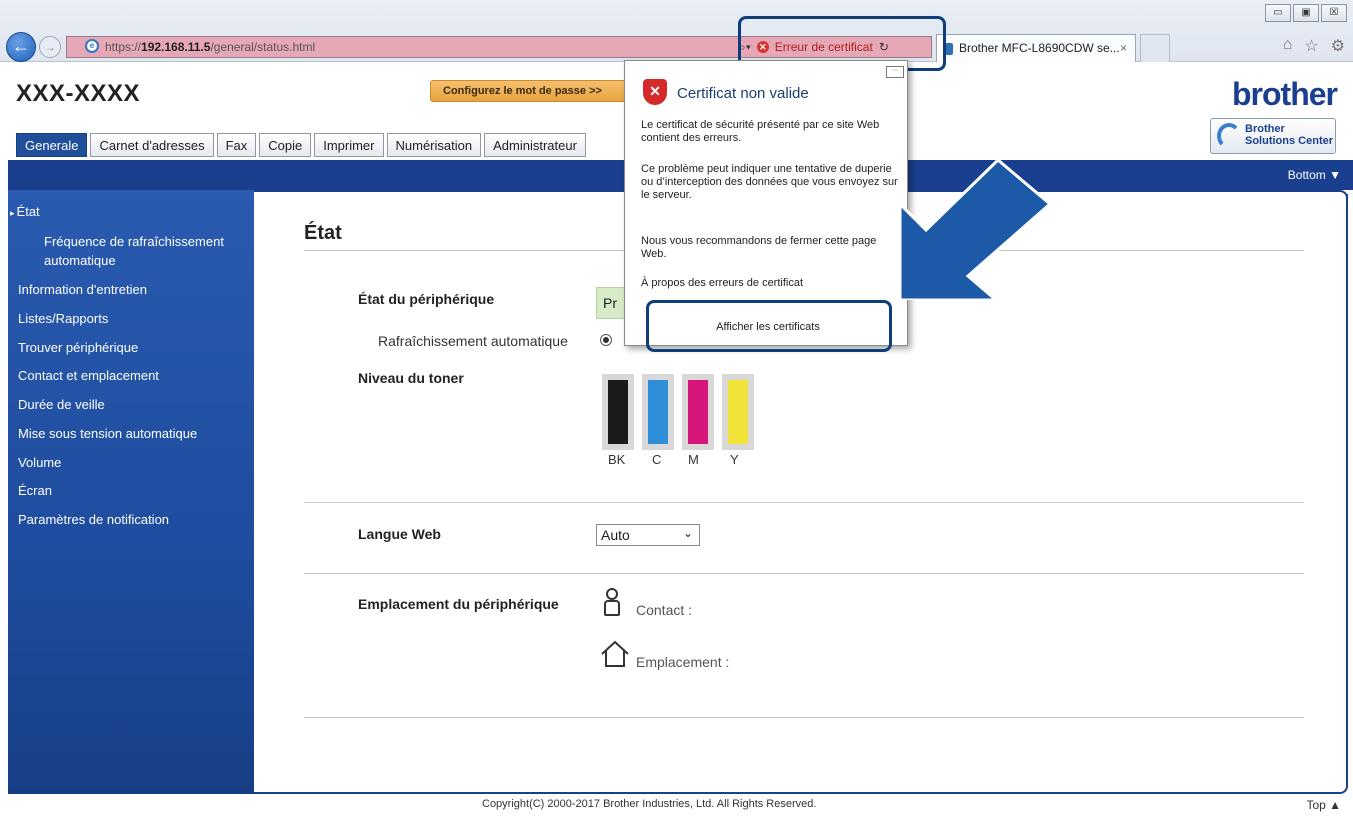 The height and width of the screenshot is (834, 1353). Describe the element at coordinates (1314, 175) in the screenshot. I see `bottom-link: Bottom ▼` at that location.